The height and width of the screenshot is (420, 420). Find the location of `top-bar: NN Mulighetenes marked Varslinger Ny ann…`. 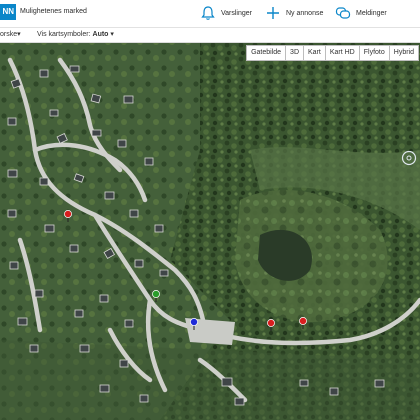

top-bar: NN Mulighetenes marked Varslinger Ny ann… is located at coordinates (210, 14).